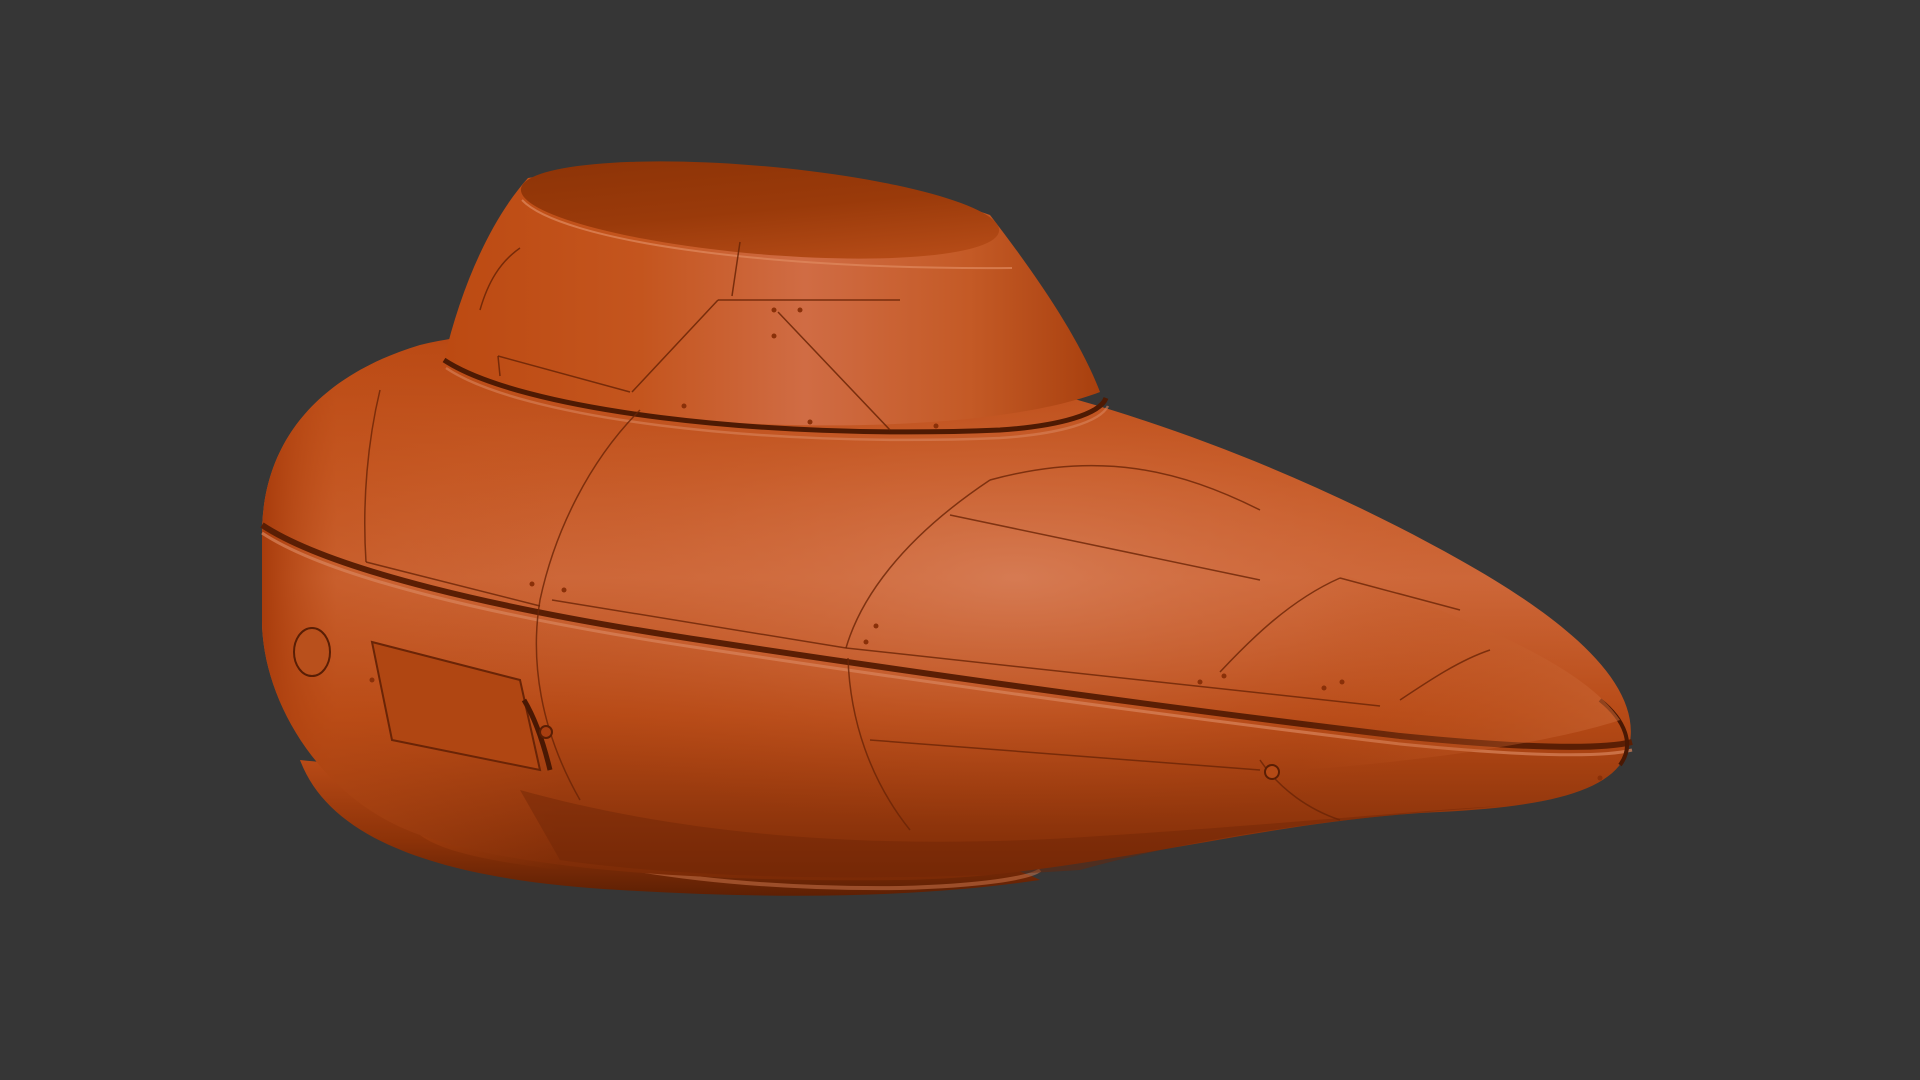  What do you see at coordinates (1272, 772) in the screenshot?
I see `nose-bolt` at bounding box center [1272, 772].